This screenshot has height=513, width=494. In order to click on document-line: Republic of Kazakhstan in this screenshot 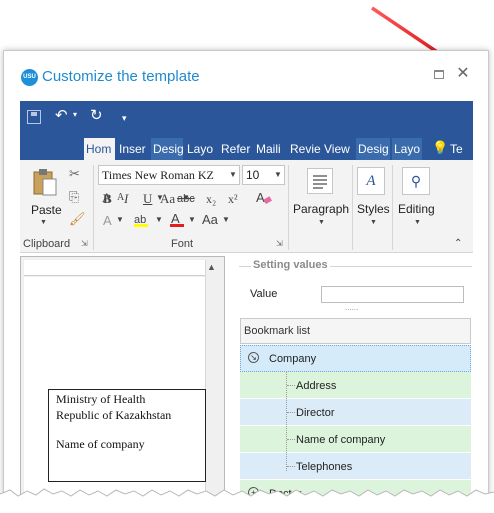, I will do `click(114, 415)`.